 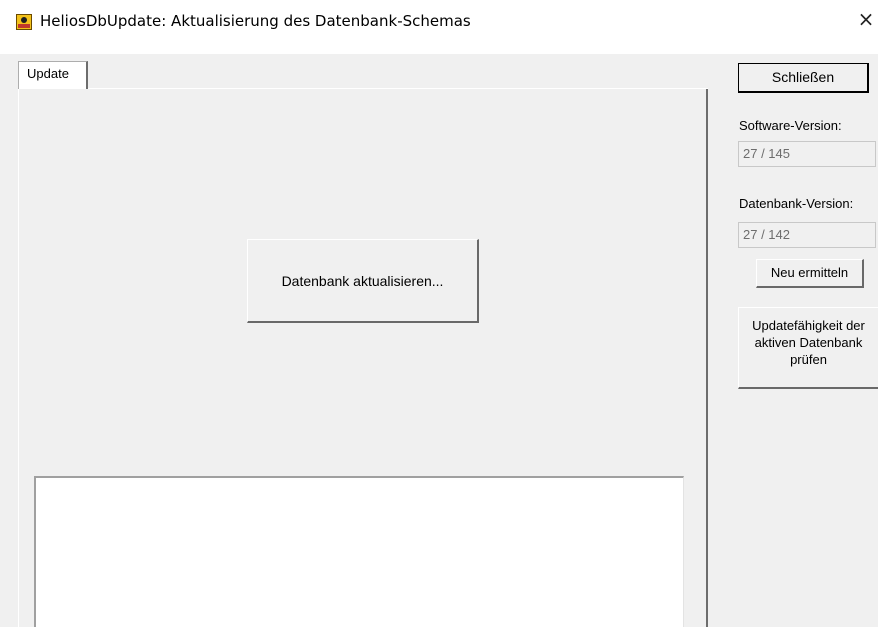 What do you see at coordinates (796, 203) in the screenshot?
I see `database-version-label: Datenbank-Version:` at bounding box center [796, 203].